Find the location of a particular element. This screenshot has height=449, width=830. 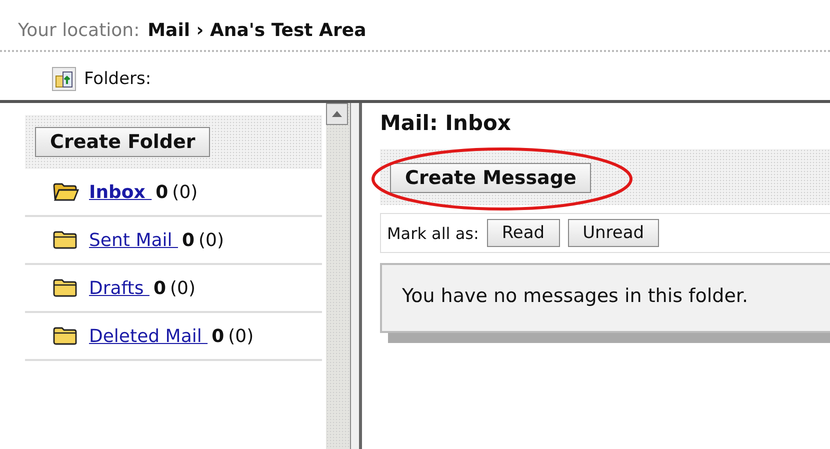

mark-all-label: Mark all as: is located at coordinates (433, 233).